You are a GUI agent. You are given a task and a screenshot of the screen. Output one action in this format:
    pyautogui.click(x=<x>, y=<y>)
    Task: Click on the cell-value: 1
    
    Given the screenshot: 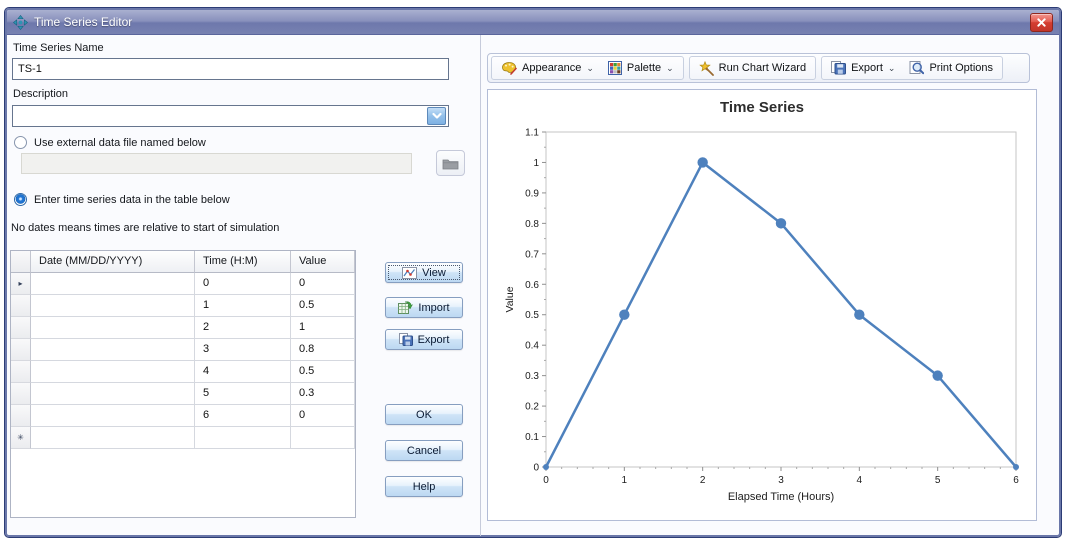 What is the action you would take?
    pyautogui.click(x=323, y=328)
    